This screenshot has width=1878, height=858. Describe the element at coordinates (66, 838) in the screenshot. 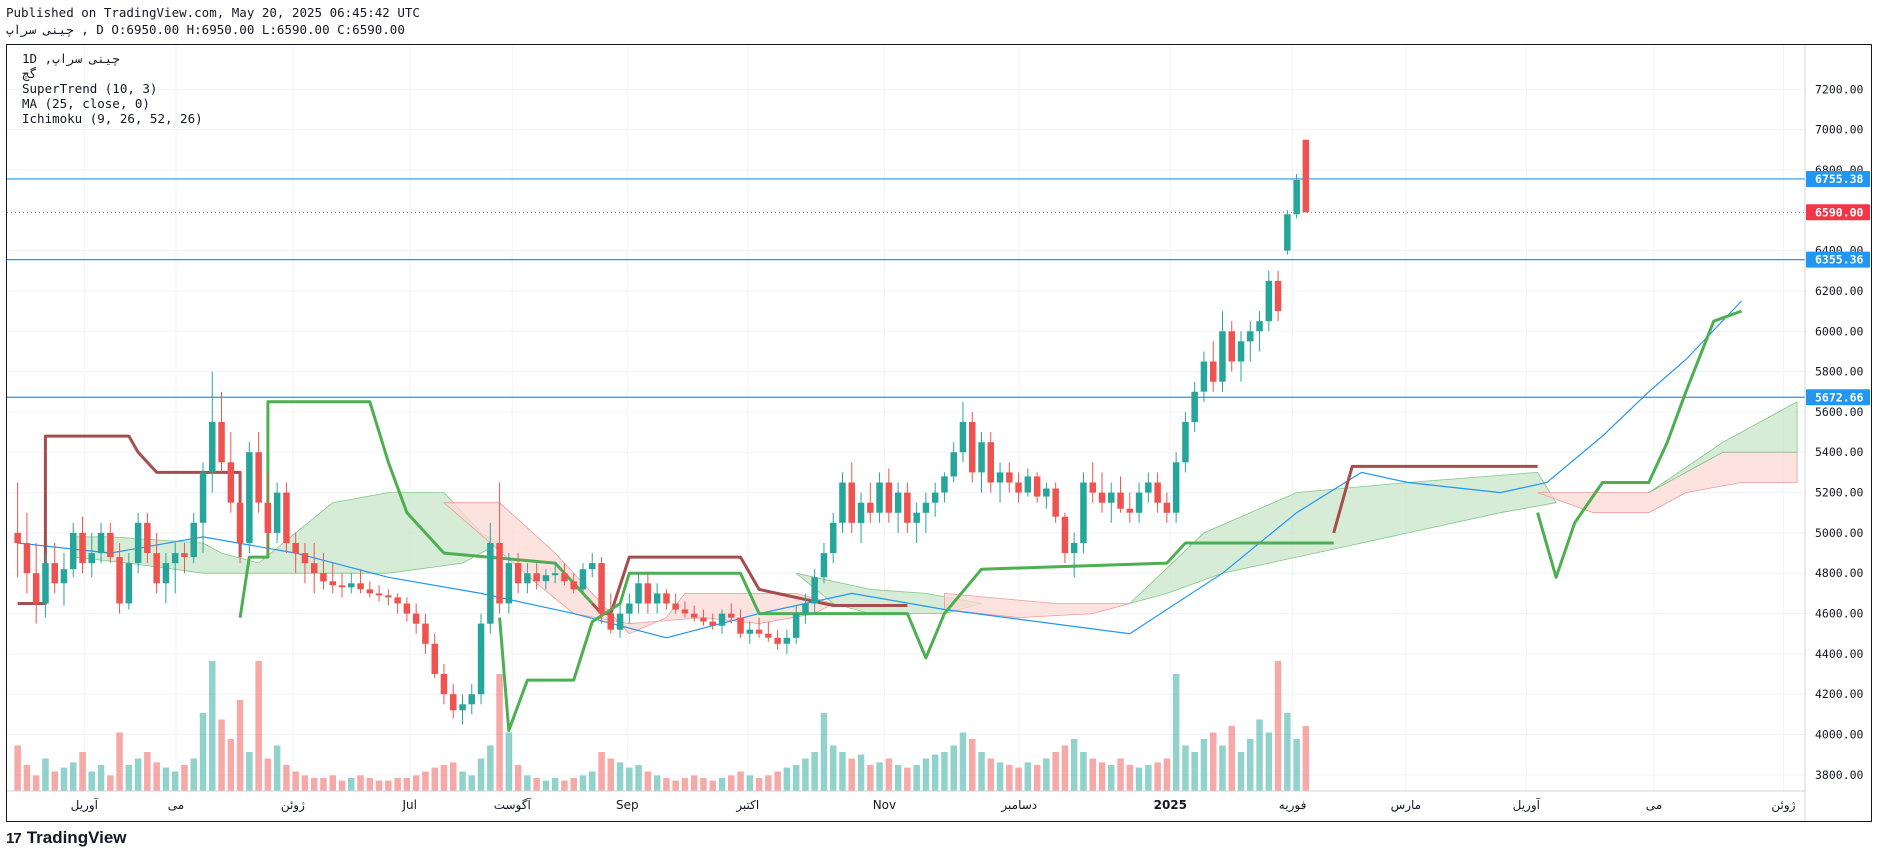

I see `tradingview-brand: 17 TradingView` at that location.